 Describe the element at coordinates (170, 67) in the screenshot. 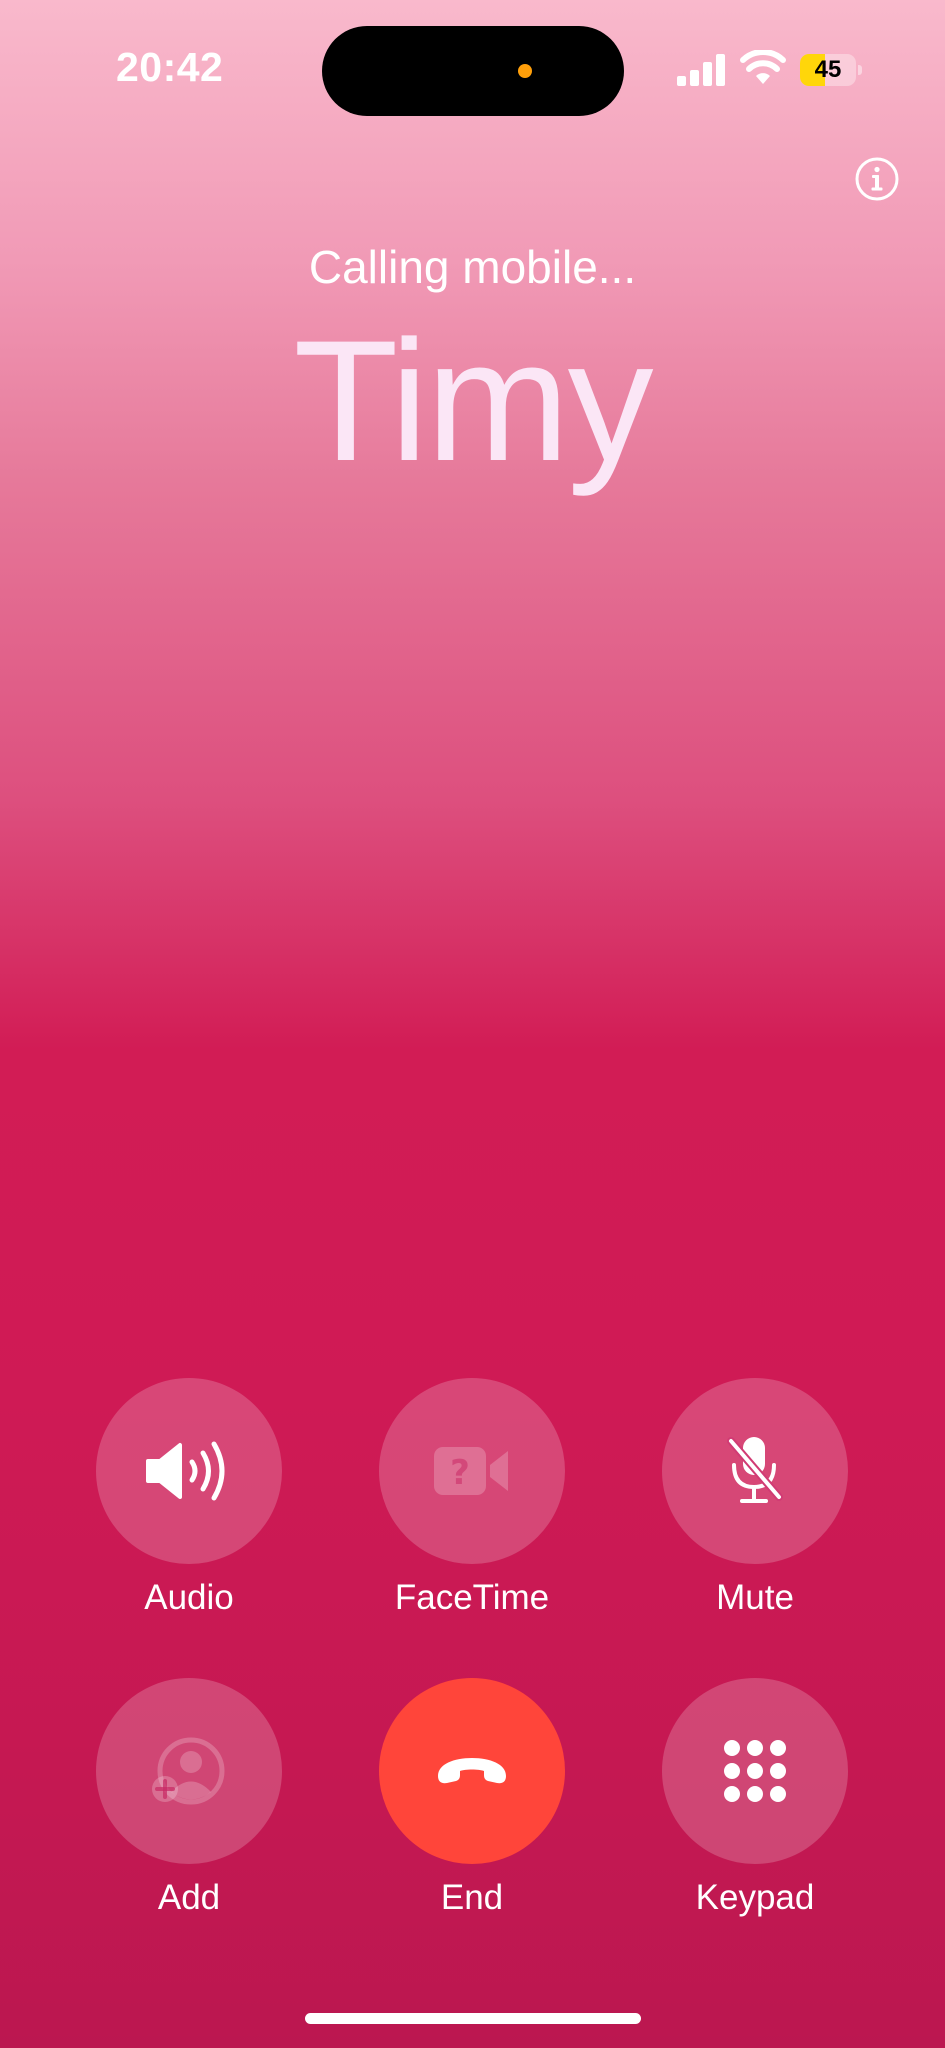

I see `status-time: 20:42` at that location.